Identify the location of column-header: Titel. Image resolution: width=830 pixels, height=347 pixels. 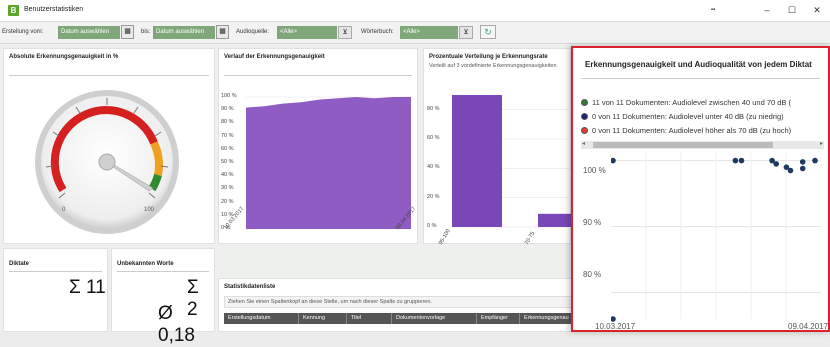
(369, 318).